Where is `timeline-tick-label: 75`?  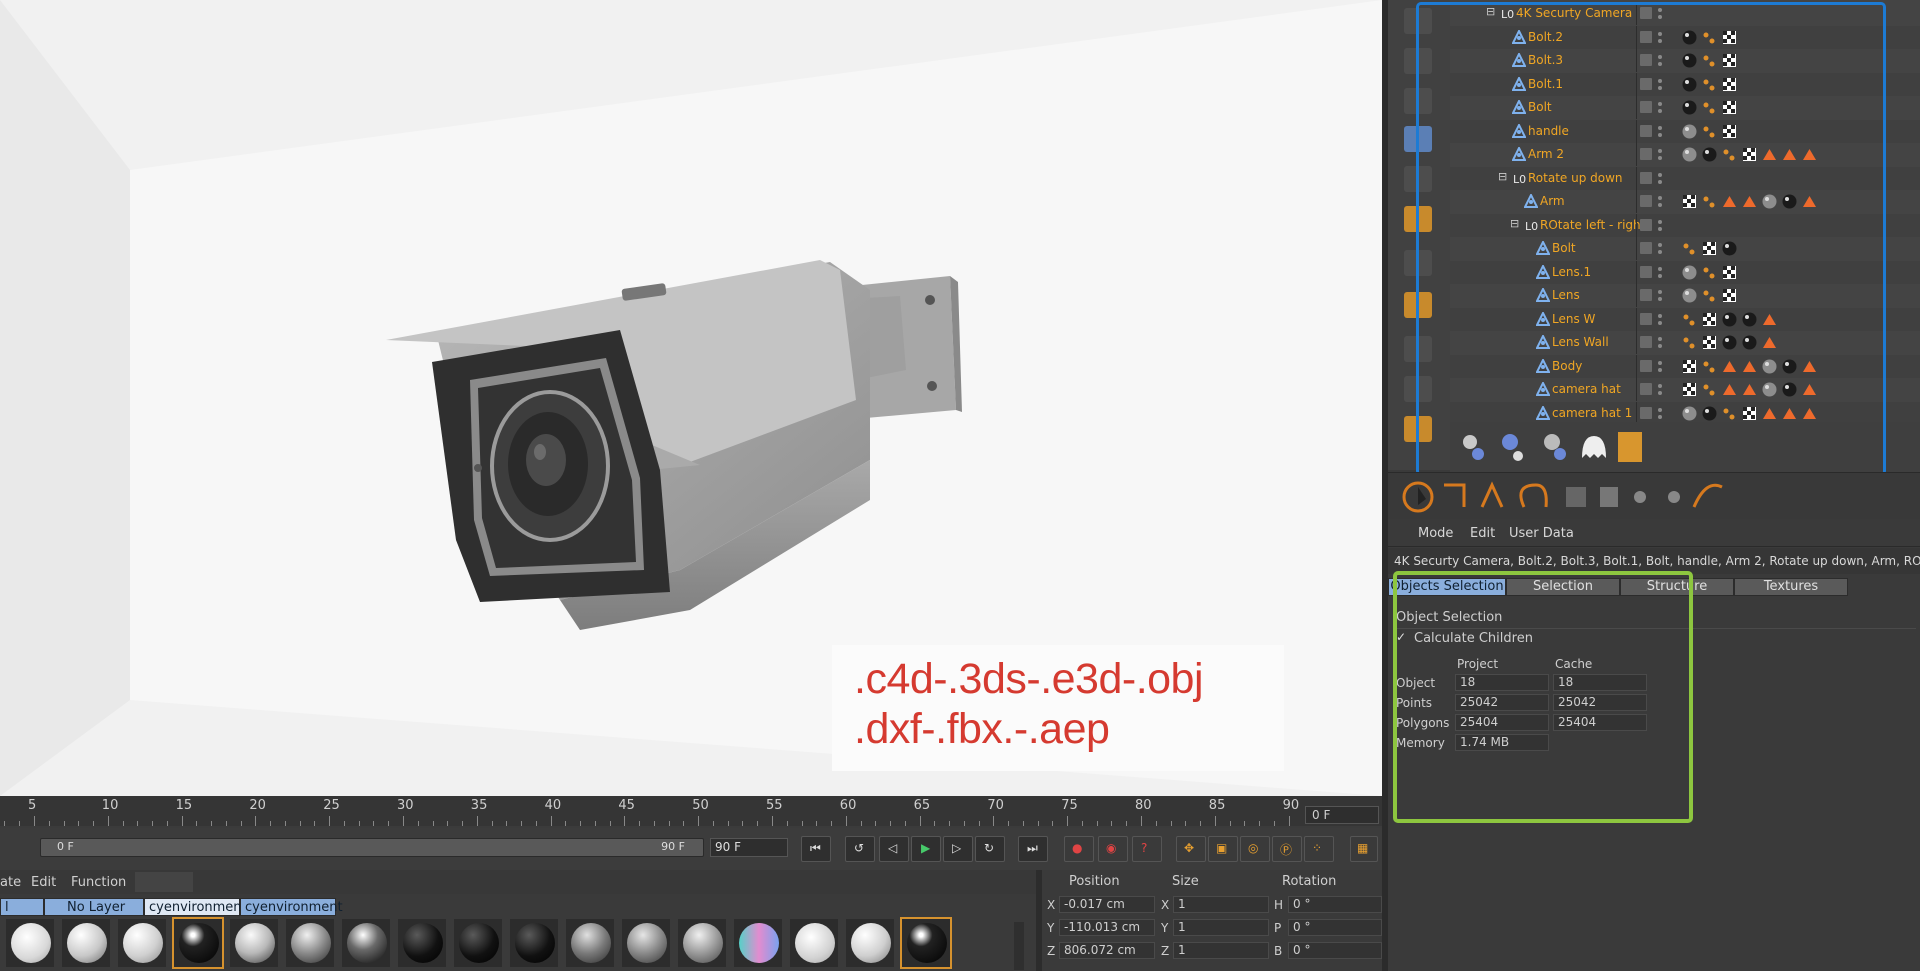 timeline-tick-label: 75 is located at coordinates (1069, 805).